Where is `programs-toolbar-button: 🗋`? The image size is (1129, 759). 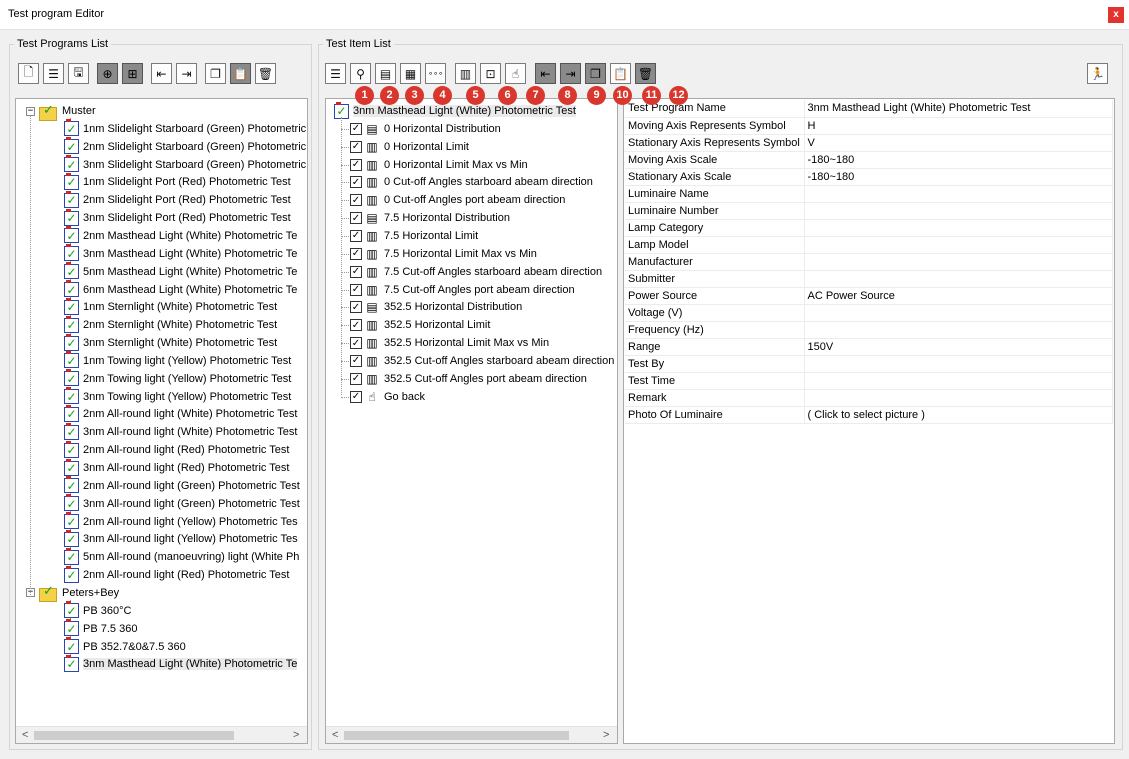 programs-toolbar-button: 🗋 is located at coordinates (28, 73).